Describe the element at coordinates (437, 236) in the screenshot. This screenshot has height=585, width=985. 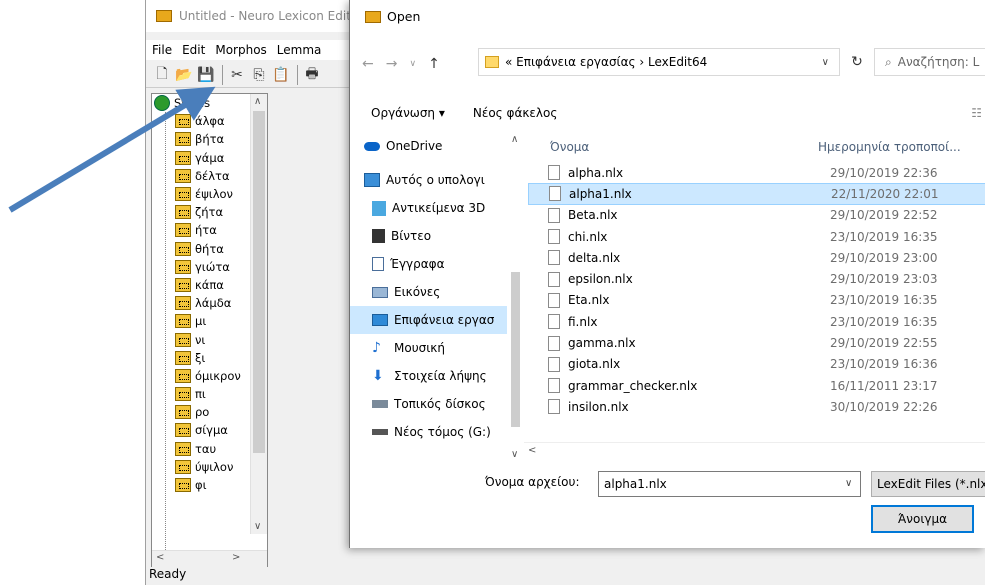
I see `nav-item-videos: Βίντεο` at that location.